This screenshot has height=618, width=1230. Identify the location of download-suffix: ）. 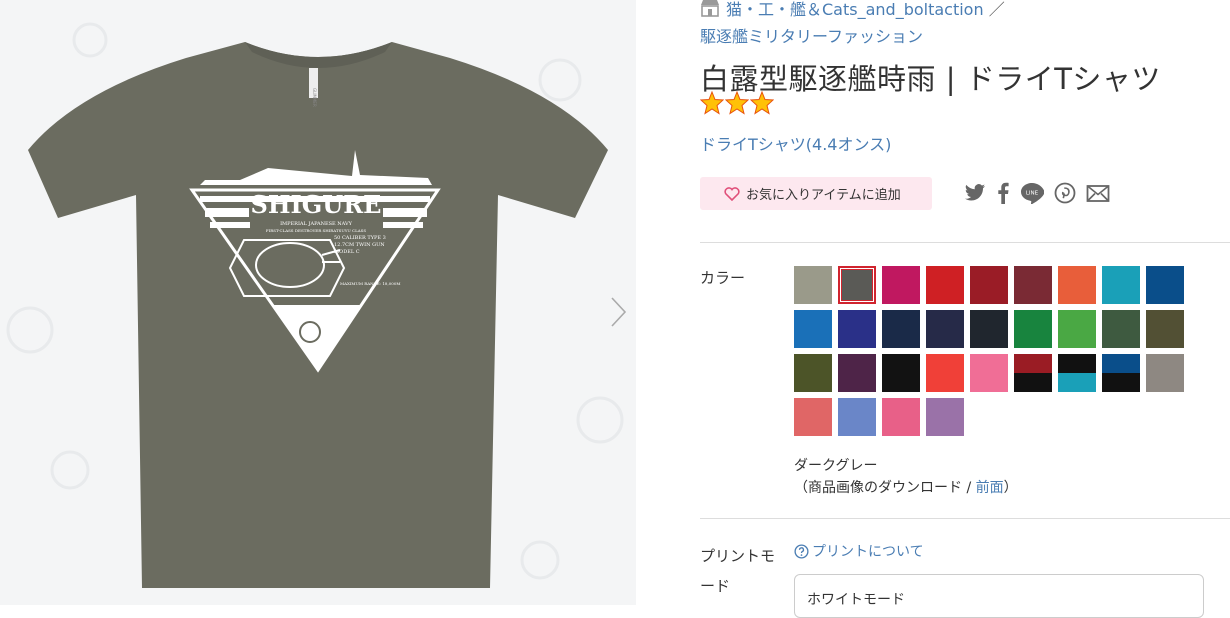
(1010, 488).